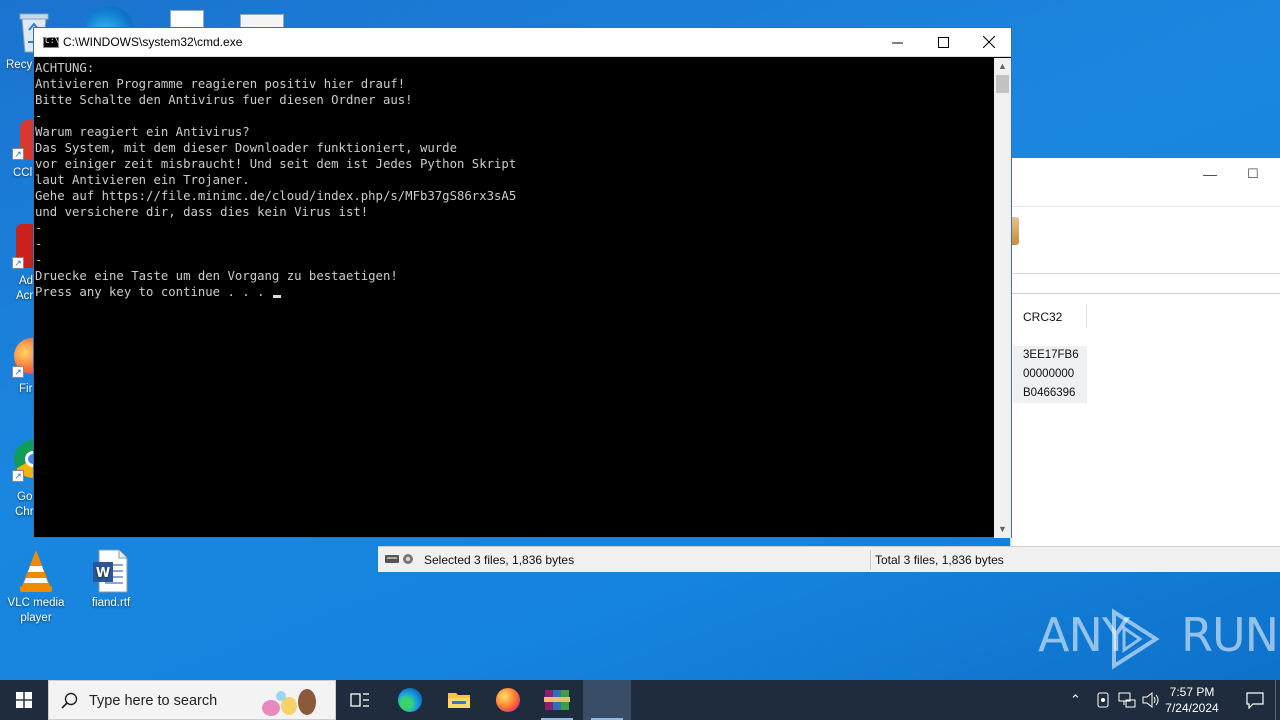  What do you see at coordinates (1253, 174) in the screenshot?
I see `maximize-icon: ☐` at bounding box center [1253, 174].